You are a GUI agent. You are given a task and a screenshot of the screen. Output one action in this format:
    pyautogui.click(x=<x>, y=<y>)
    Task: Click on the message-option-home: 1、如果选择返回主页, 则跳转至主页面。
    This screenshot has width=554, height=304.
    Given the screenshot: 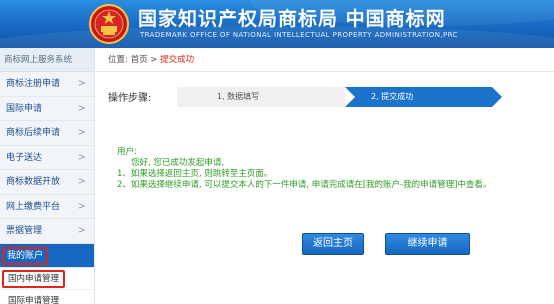 What is the action you would take?
    pyautogui.click(x=195, y=174)
    